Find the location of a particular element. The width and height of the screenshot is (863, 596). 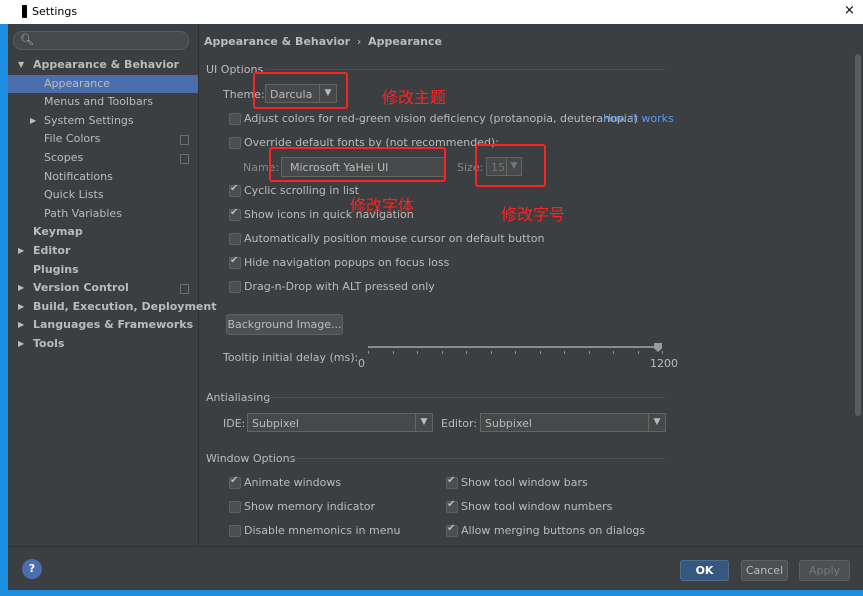

hide-nav-label: Hide navigation popups on focus loss is located at coordinates (347, 262).